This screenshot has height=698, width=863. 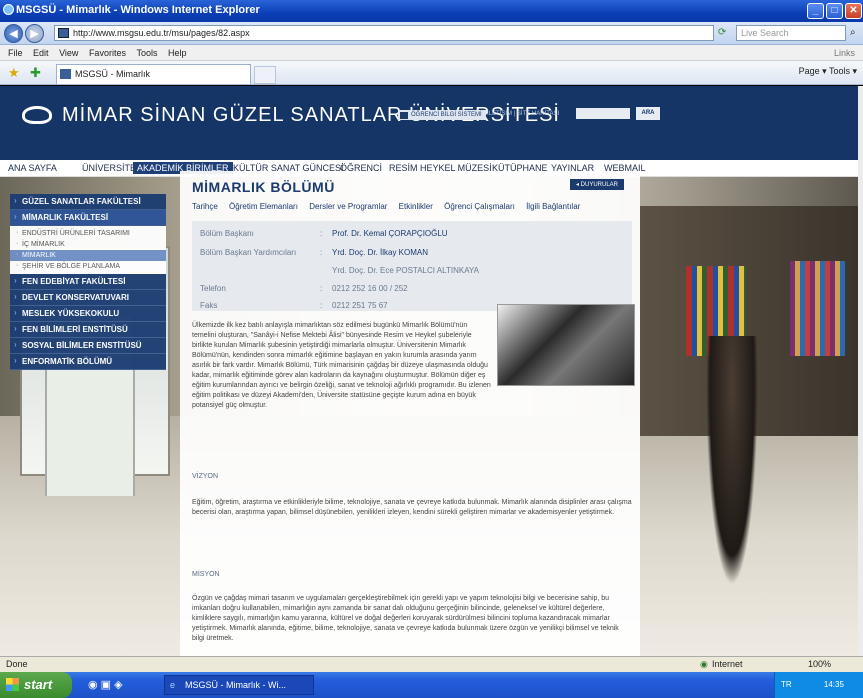 I want to click on sidebar-item-fen-edebiyat: FEN EDEBİYAT FAKÜLTESİ, so click(x=88, y=282).